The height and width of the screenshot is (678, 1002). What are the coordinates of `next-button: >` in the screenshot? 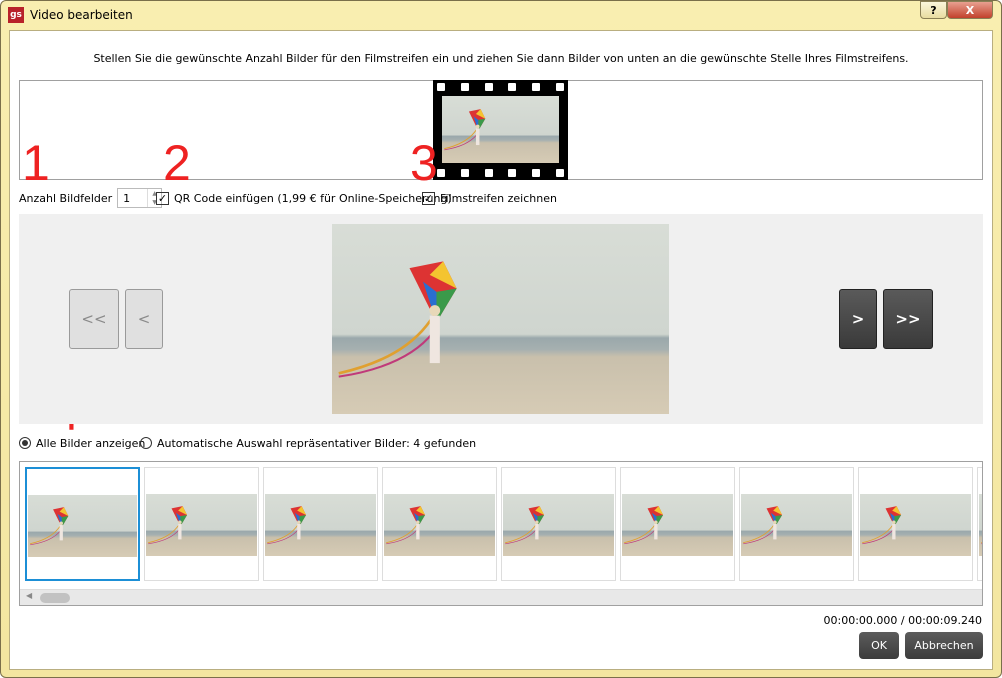 It's located at (858, 319).